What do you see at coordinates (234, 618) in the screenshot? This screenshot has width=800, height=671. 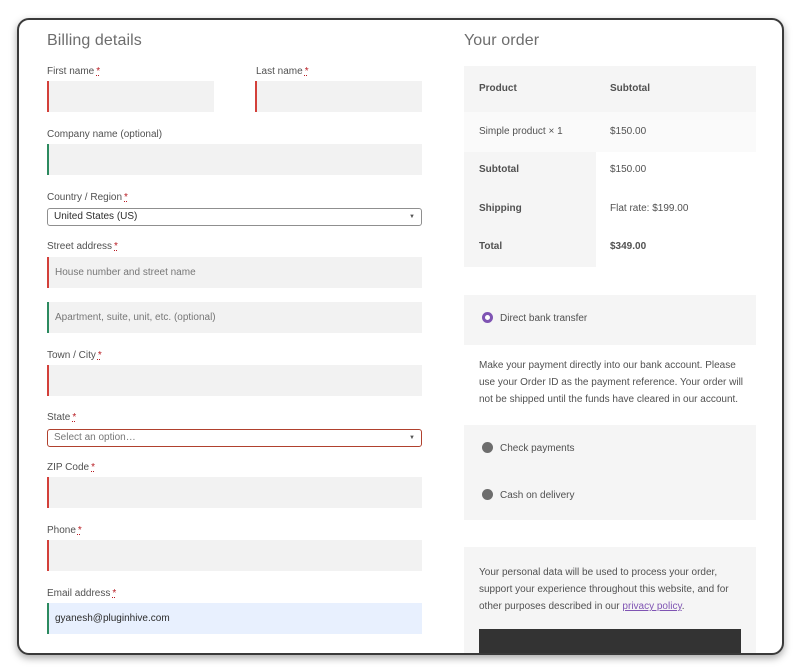 I see `email-input: gyanesh@pluginhive.com` at bounding box center [234, 618].